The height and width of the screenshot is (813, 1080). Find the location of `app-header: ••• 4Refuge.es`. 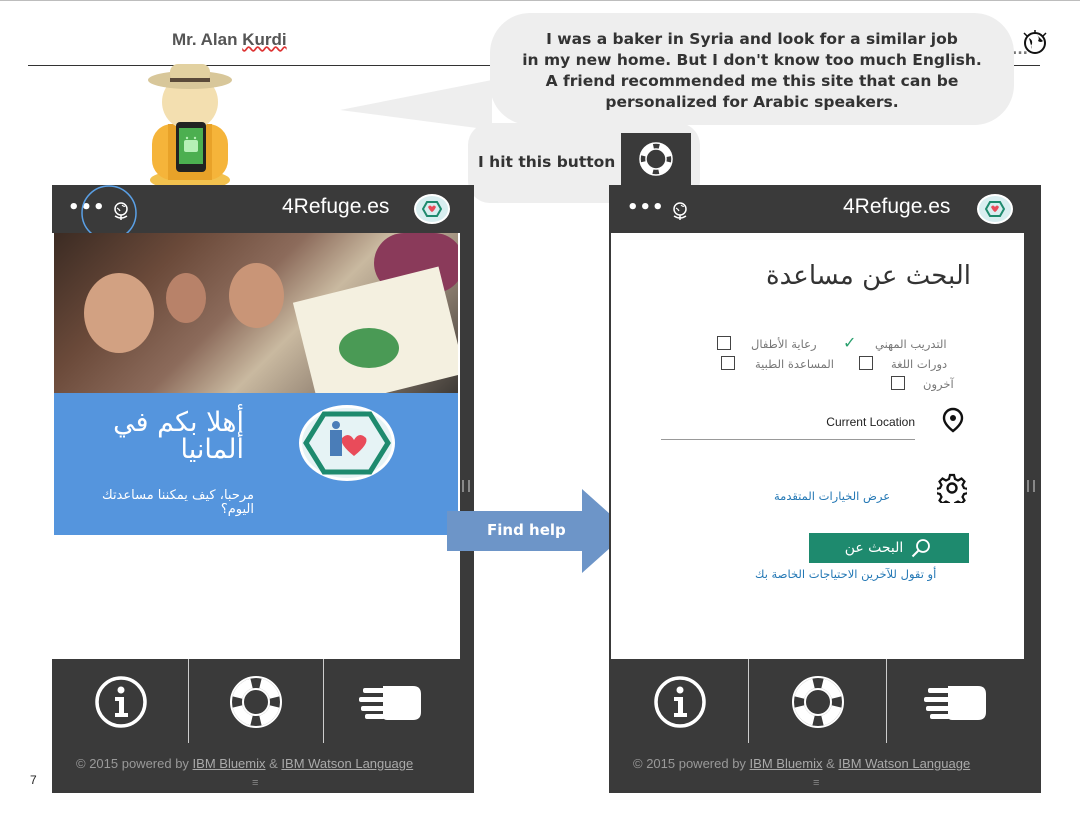

app-header: ••• 4Refuge.es is located at coordinates (825, 209).